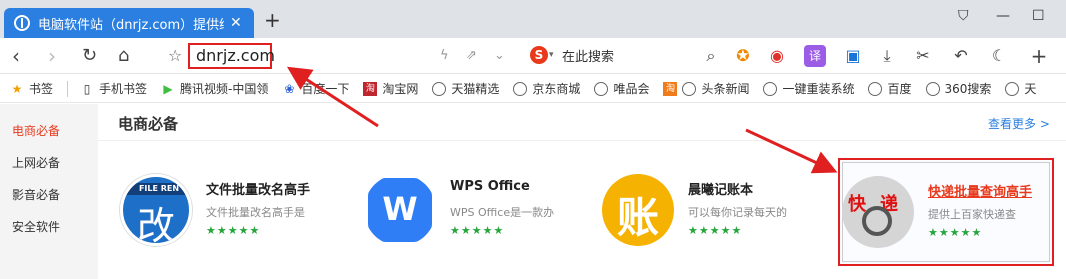 This screenshot has width=1066, height=279. What do you see at coordinates (272, 20) in the screenshot?
I see `new-tab-button: +` at bounding box center [272, 20].